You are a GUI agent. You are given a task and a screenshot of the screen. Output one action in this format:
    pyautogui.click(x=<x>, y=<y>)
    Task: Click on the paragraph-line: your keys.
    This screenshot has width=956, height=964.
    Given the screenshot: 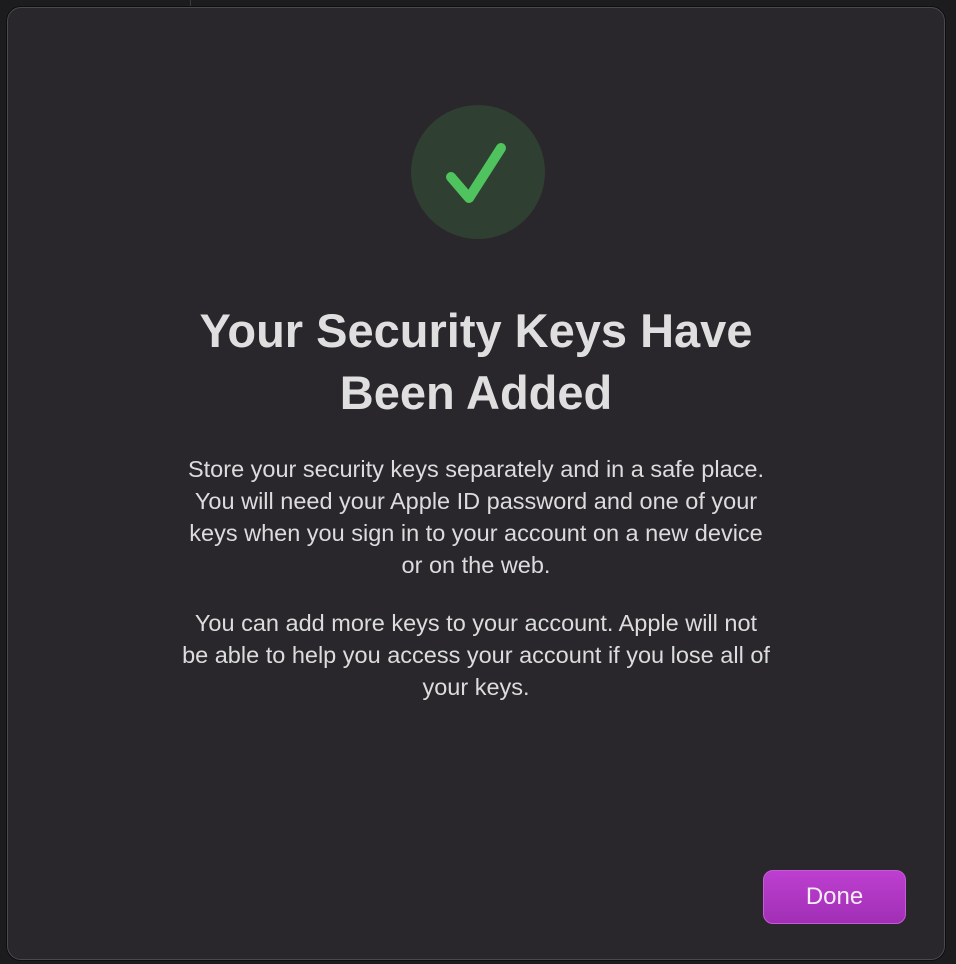 What is the action you would take?
    pyautogui.click(x=476, y=687)
    